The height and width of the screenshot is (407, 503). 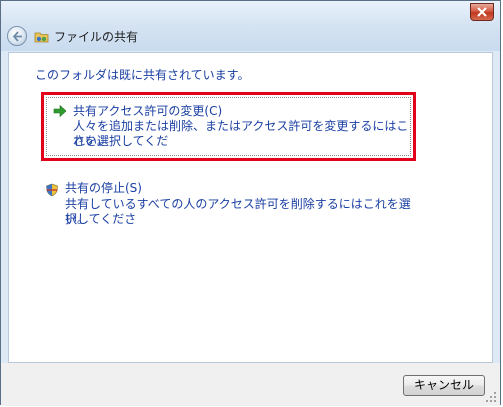 I want to click on change-permissions-desc-line1: 人々を追加または削除、またはアクセス許可を変更するにはこれを選択してくだ, so click(x=241, y=133).